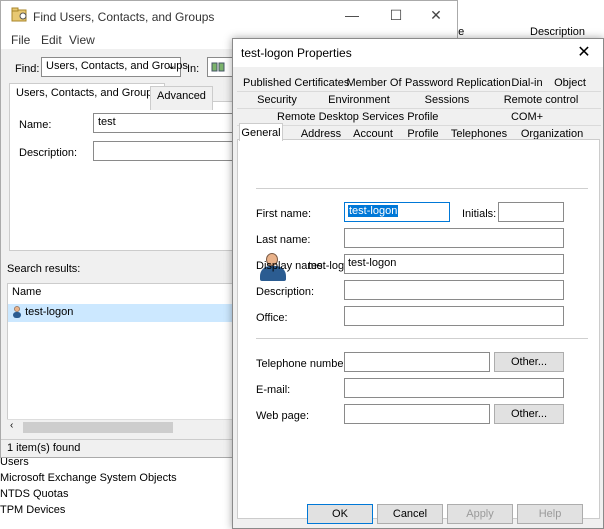 Image resolution: width=604 pixels, height=529 pixels. What do you see at coordinates (417, 362) in the screenshot?
I see `telephone-input` at bounding box center [417, 362].